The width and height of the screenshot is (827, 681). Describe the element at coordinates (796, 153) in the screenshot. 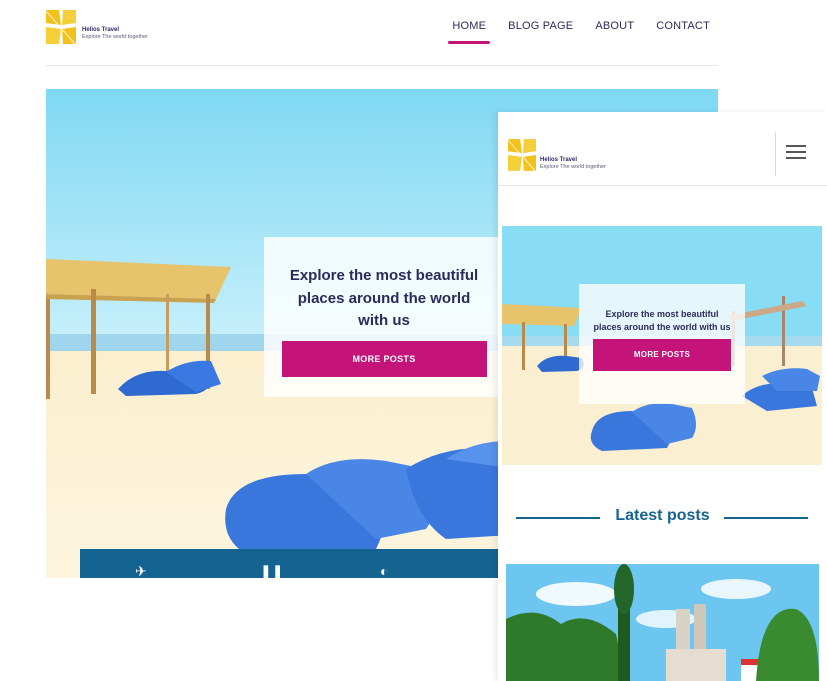

I see `hamburger-icon` at that location.